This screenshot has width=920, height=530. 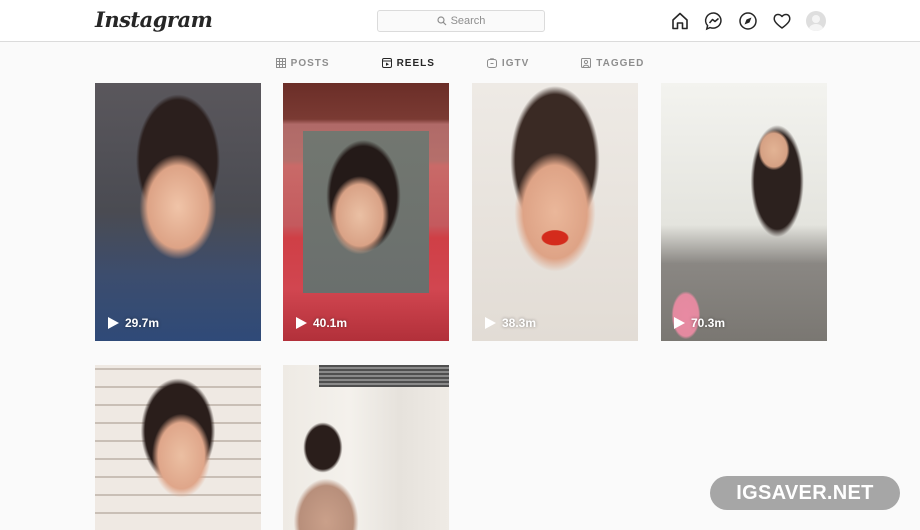 I want to click on video-overlay-frame, so click(x=366, y=212).